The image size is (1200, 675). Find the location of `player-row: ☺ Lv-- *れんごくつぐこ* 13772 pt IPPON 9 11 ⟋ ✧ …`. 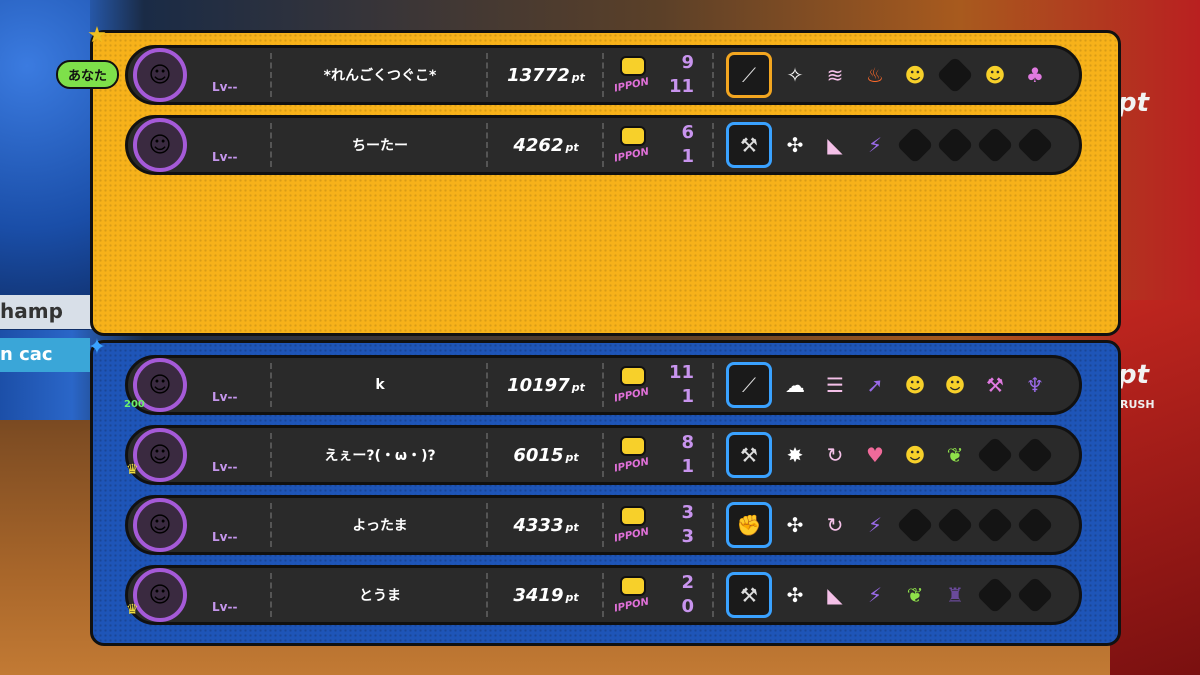

player-row: ☺ Lv-- *れんごくつぐこ* 13772 pt IPPON 9 11 ⟋ ✧ … is located at coordinates (603, 75).